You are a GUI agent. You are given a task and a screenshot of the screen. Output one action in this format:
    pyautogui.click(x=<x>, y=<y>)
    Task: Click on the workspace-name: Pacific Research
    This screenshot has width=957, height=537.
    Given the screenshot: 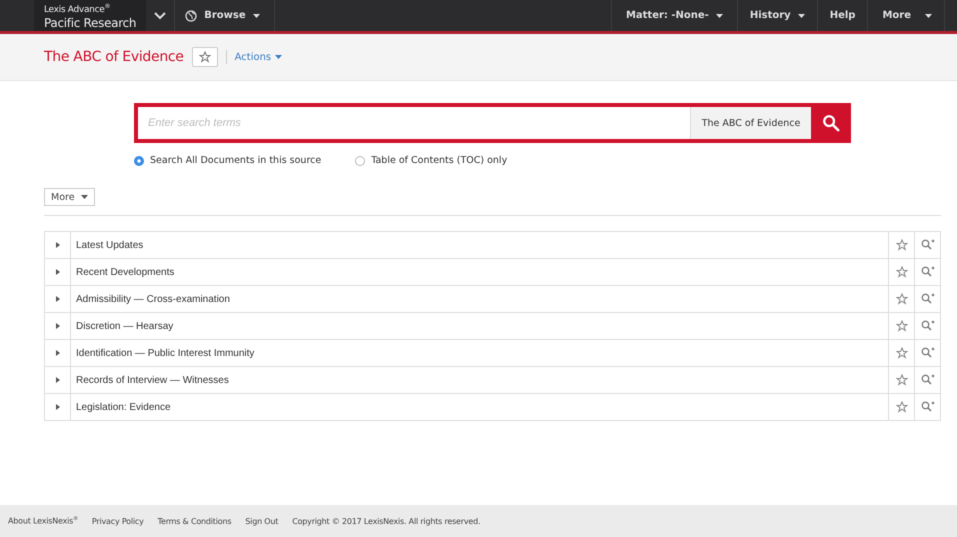 What is the action you would take?
    pyautogui.click(x=90, y=23)
    